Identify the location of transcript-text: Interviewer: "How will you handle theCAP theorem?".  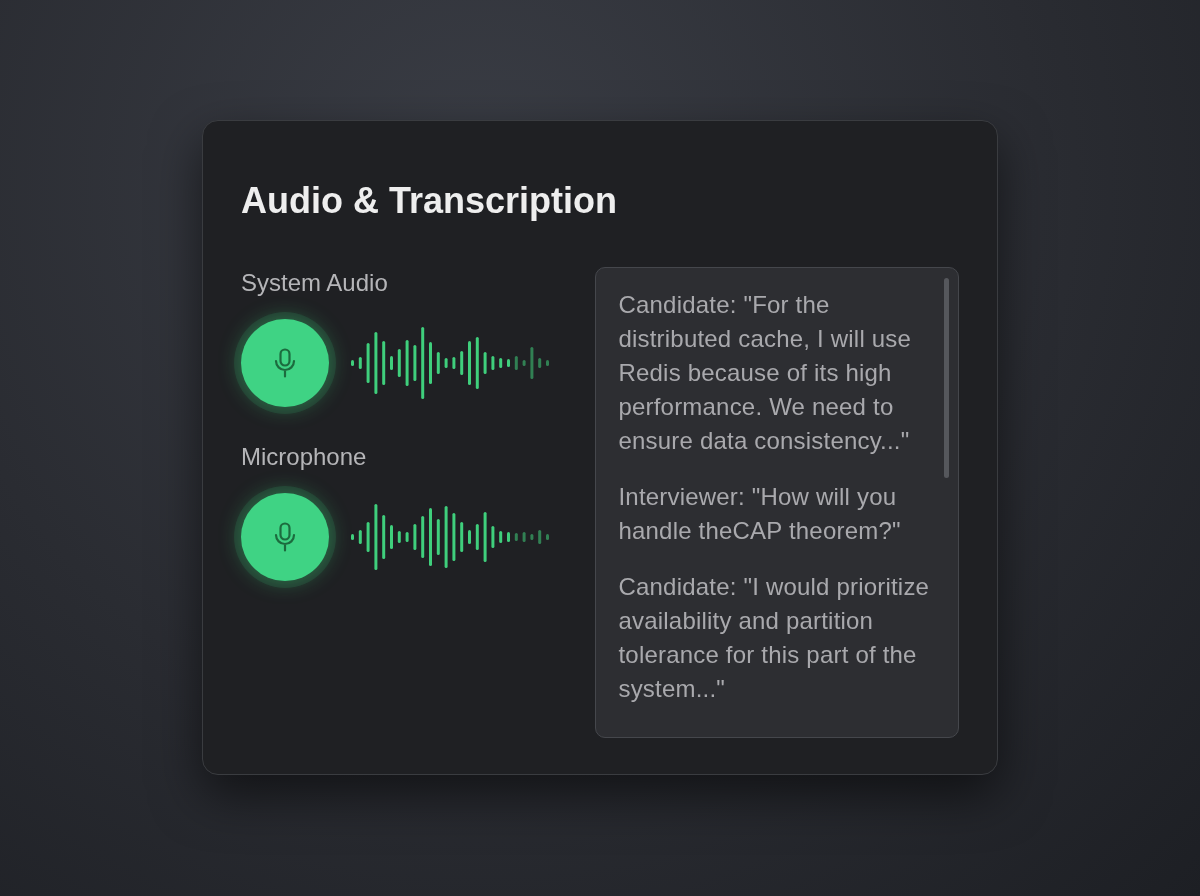
(760, 514).